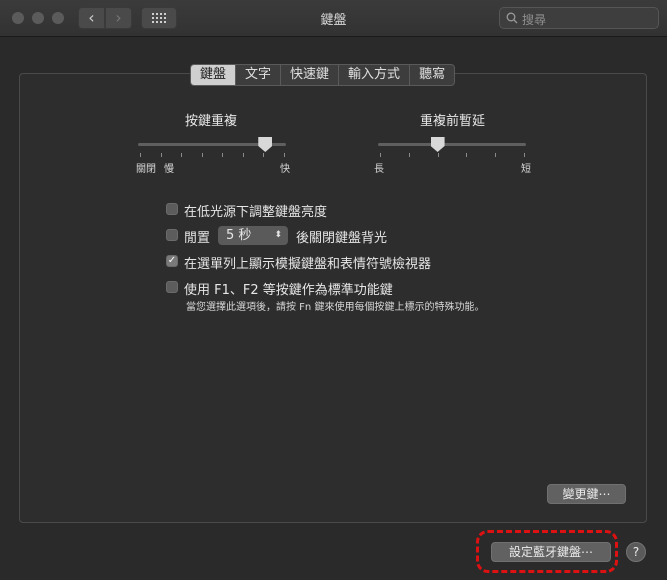  Describe the element at coordinates (146, 169) in the screenshot. I see `key-repeat-off-label: 關閉` at that location.